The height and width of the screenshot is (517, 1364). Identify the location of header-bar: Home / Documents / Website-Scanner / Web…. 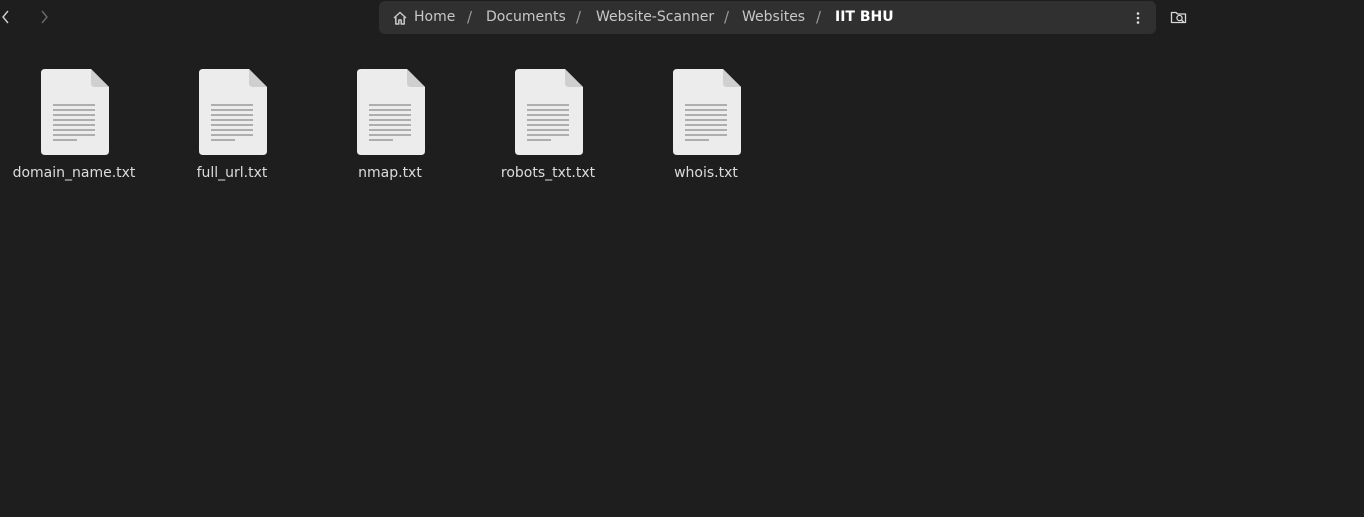
(682, 18).